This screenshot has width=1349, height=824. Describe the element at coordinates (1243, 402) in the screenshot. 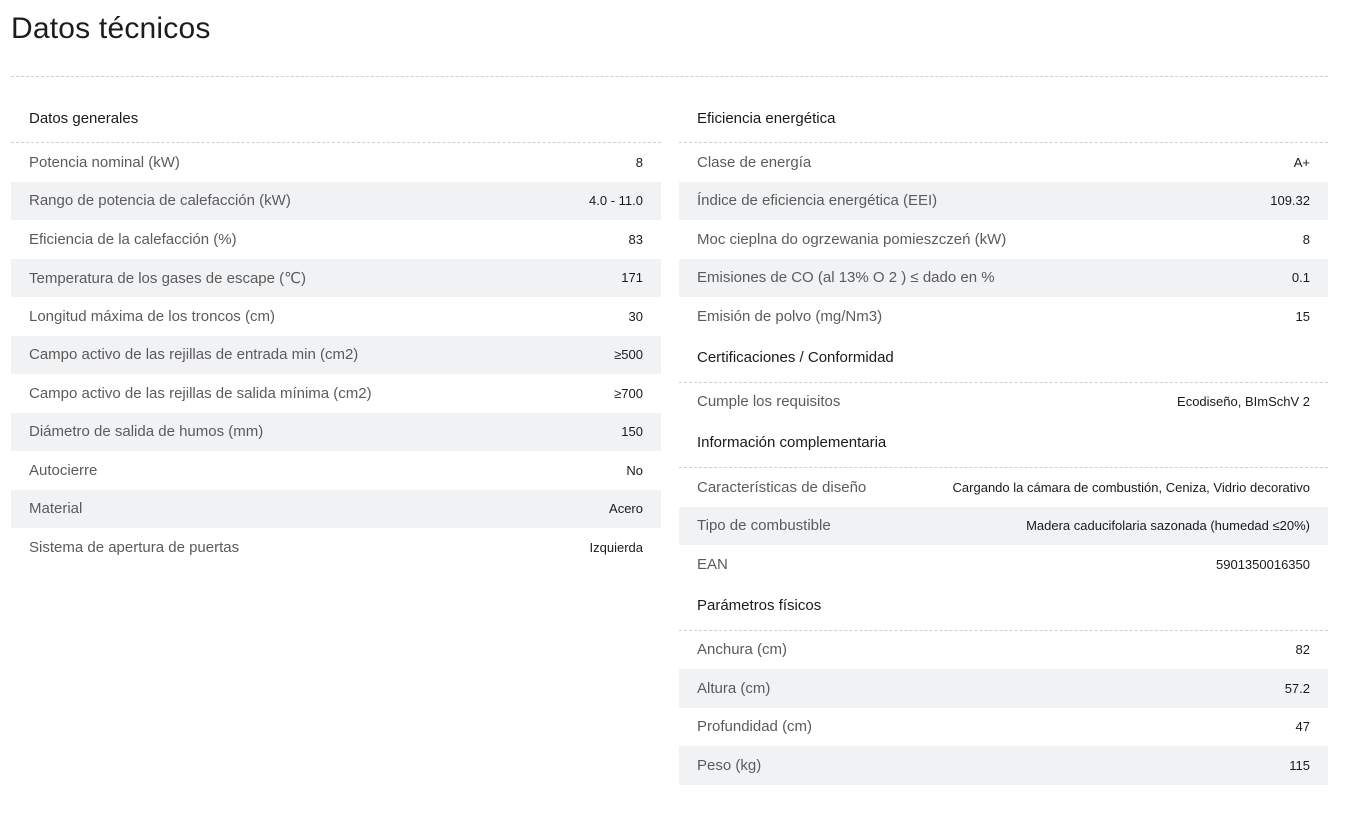

I see `spec-value: Ecodiseño, BImSchV 2` at that location.